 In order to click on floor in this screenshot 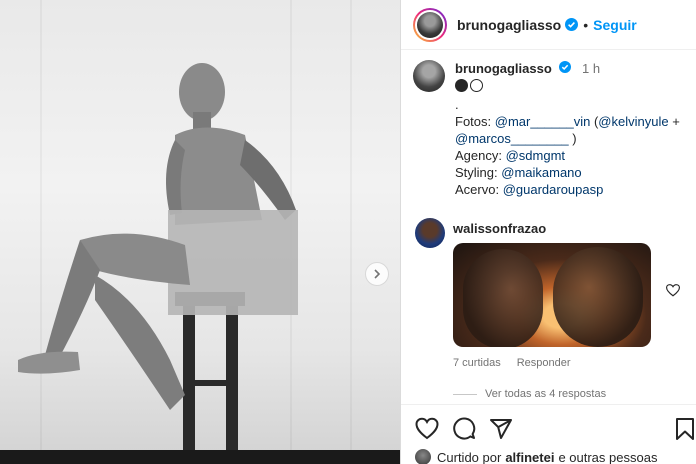, I will do `click(200, 457)`.